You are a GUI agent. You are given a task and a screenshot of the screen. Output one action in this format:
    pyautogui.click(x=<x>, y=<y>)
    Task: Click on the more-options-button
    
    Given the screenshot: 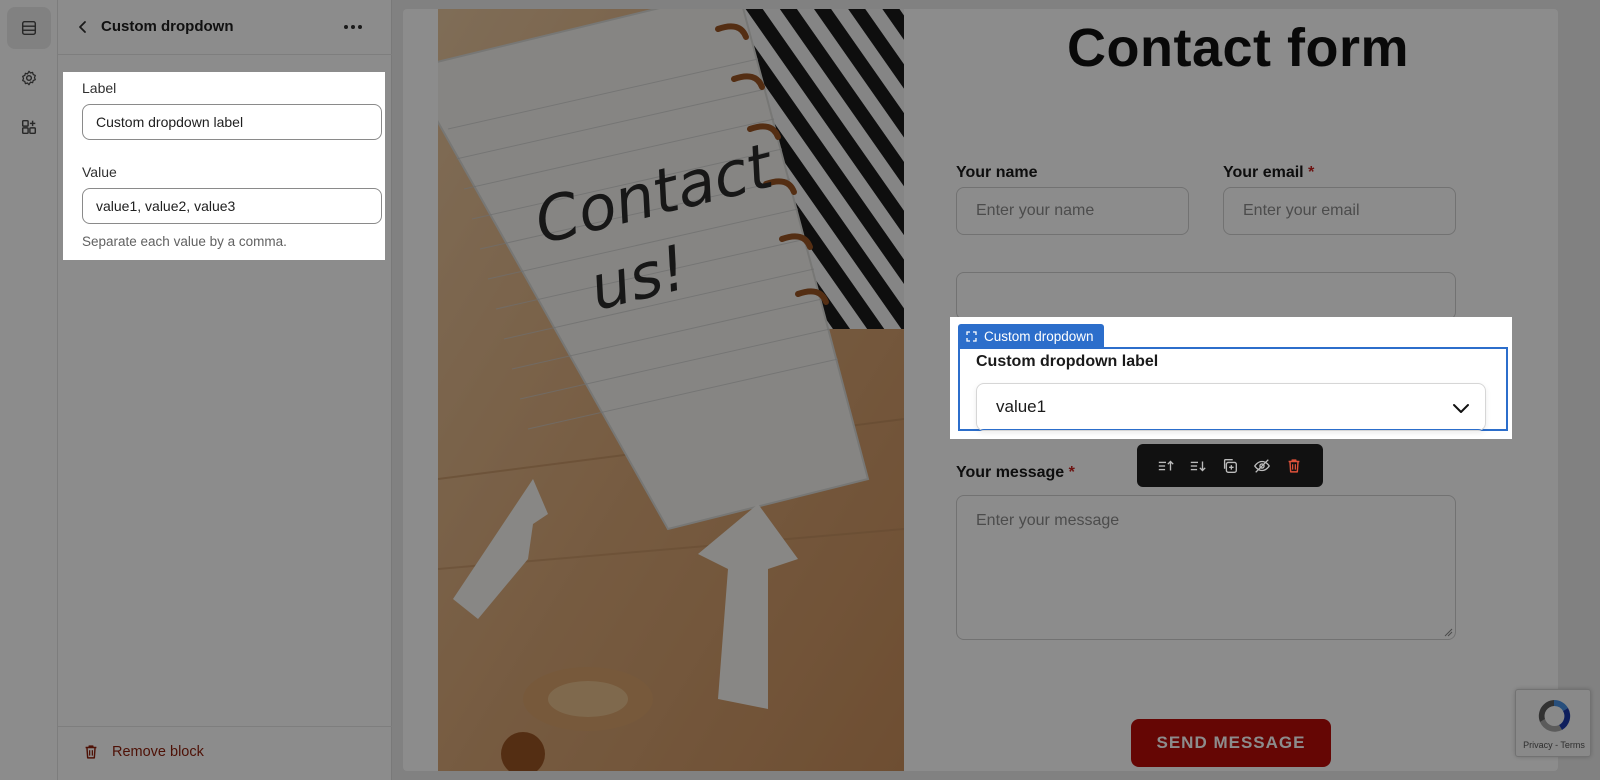 What is the action you would take?
    pyautogui.click(x=353, y=27)
    